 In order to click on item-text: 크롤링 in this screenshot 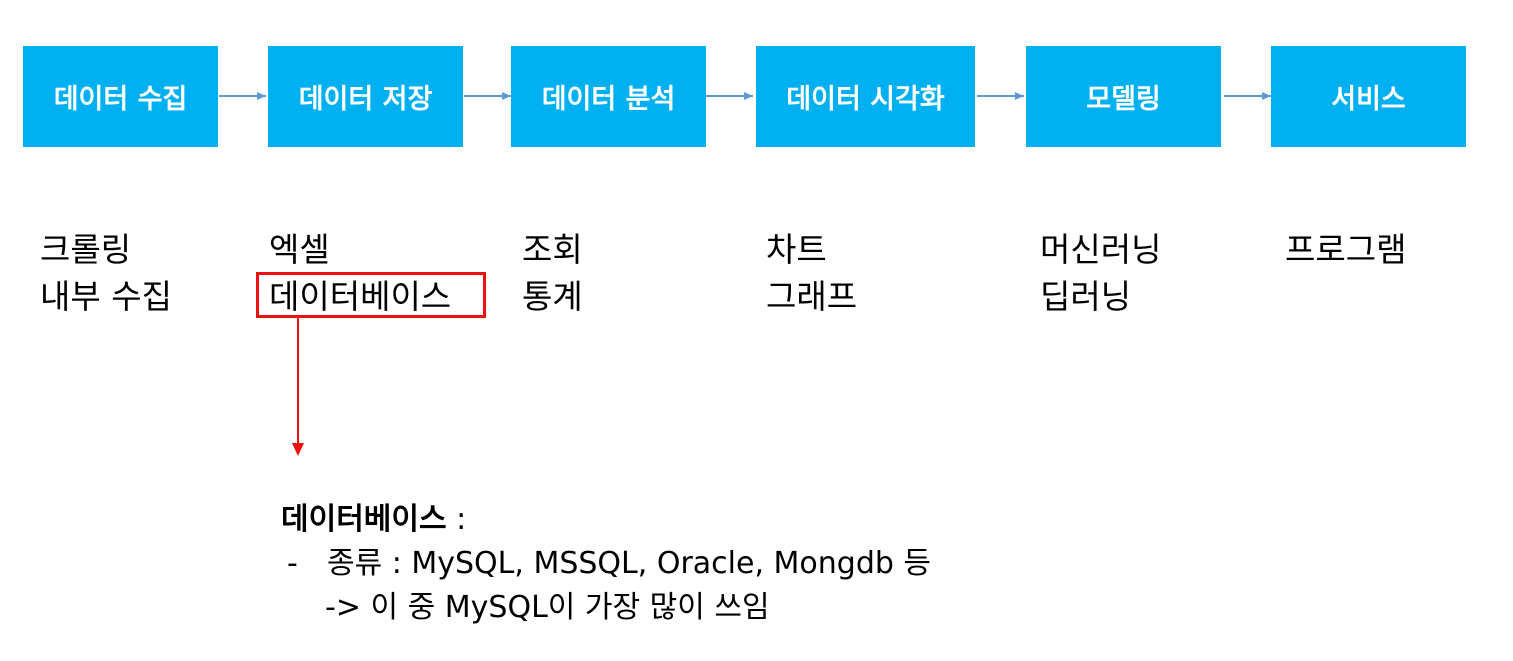, I will do `click(86, 249)`.